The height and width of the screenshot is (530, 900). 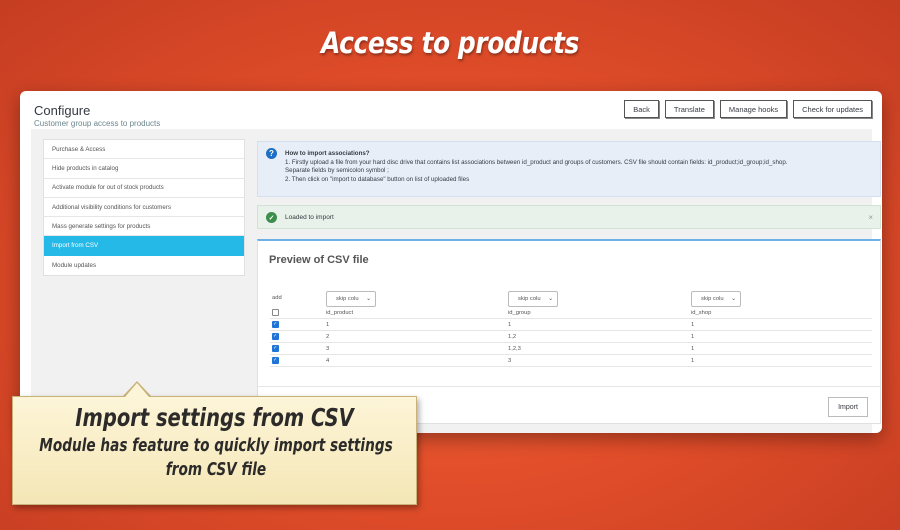 I want to click on cell-id-group: 1,2,3, so click(x=514, y=349).